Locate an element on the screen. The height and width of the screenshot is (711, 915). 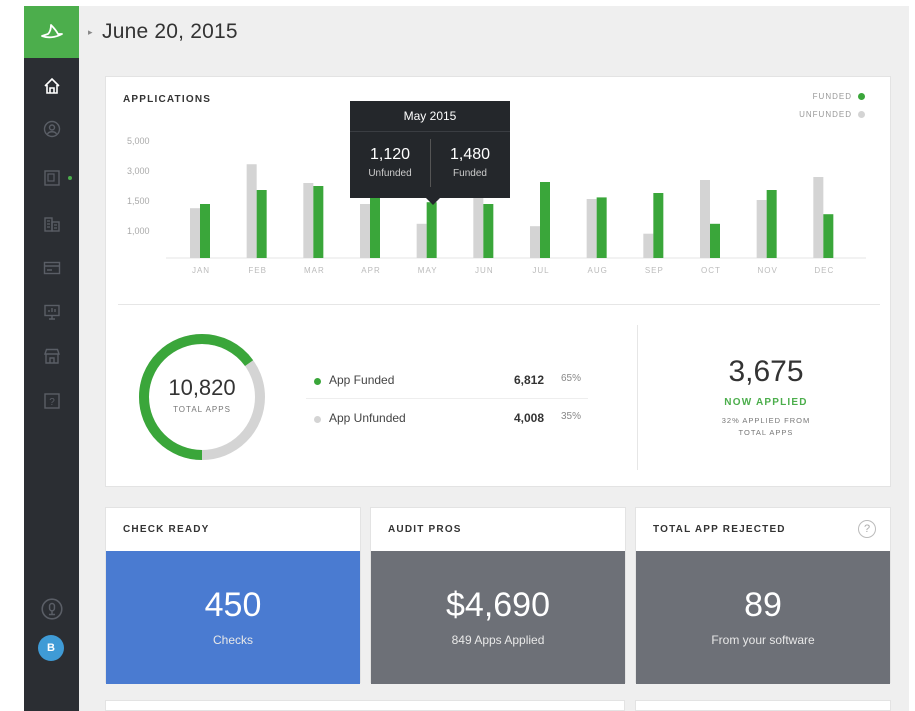
y-tick-label: 1,500 is located at coordinates (138, 201).